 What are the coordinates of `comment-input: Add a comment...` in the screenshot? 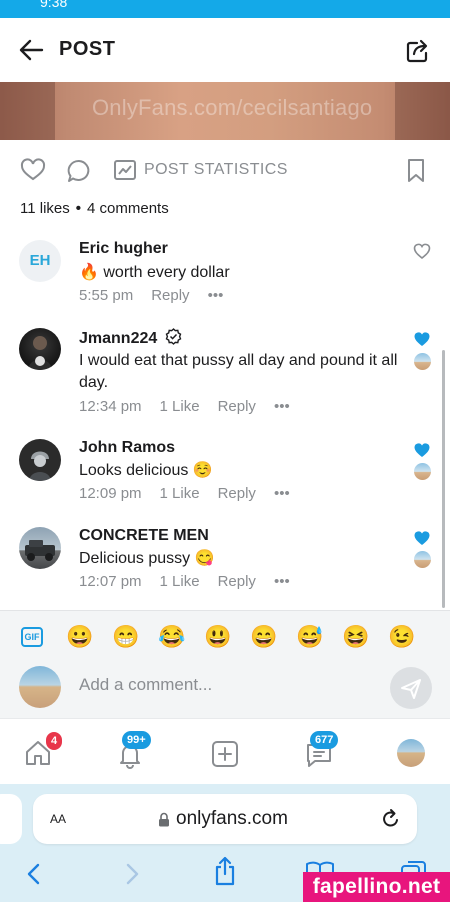 It's located at (145, 685).